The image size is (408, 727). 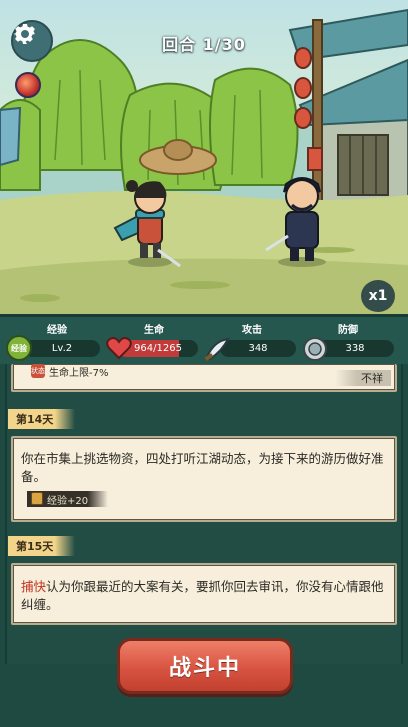 What do you see at coordinates (57, 330) in the screenshot?
I see `exp-label: 经验` at bounding box center [57, 330].